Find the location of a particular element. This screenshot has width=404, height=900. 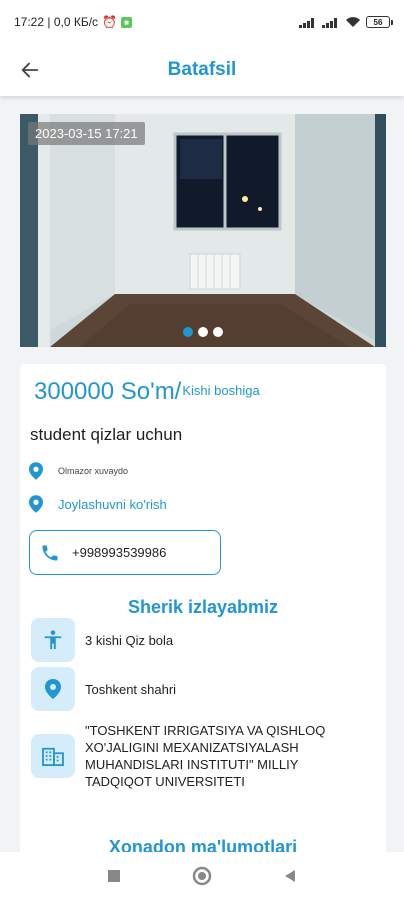

status-right: 56 is located at coordinates (346, 22).